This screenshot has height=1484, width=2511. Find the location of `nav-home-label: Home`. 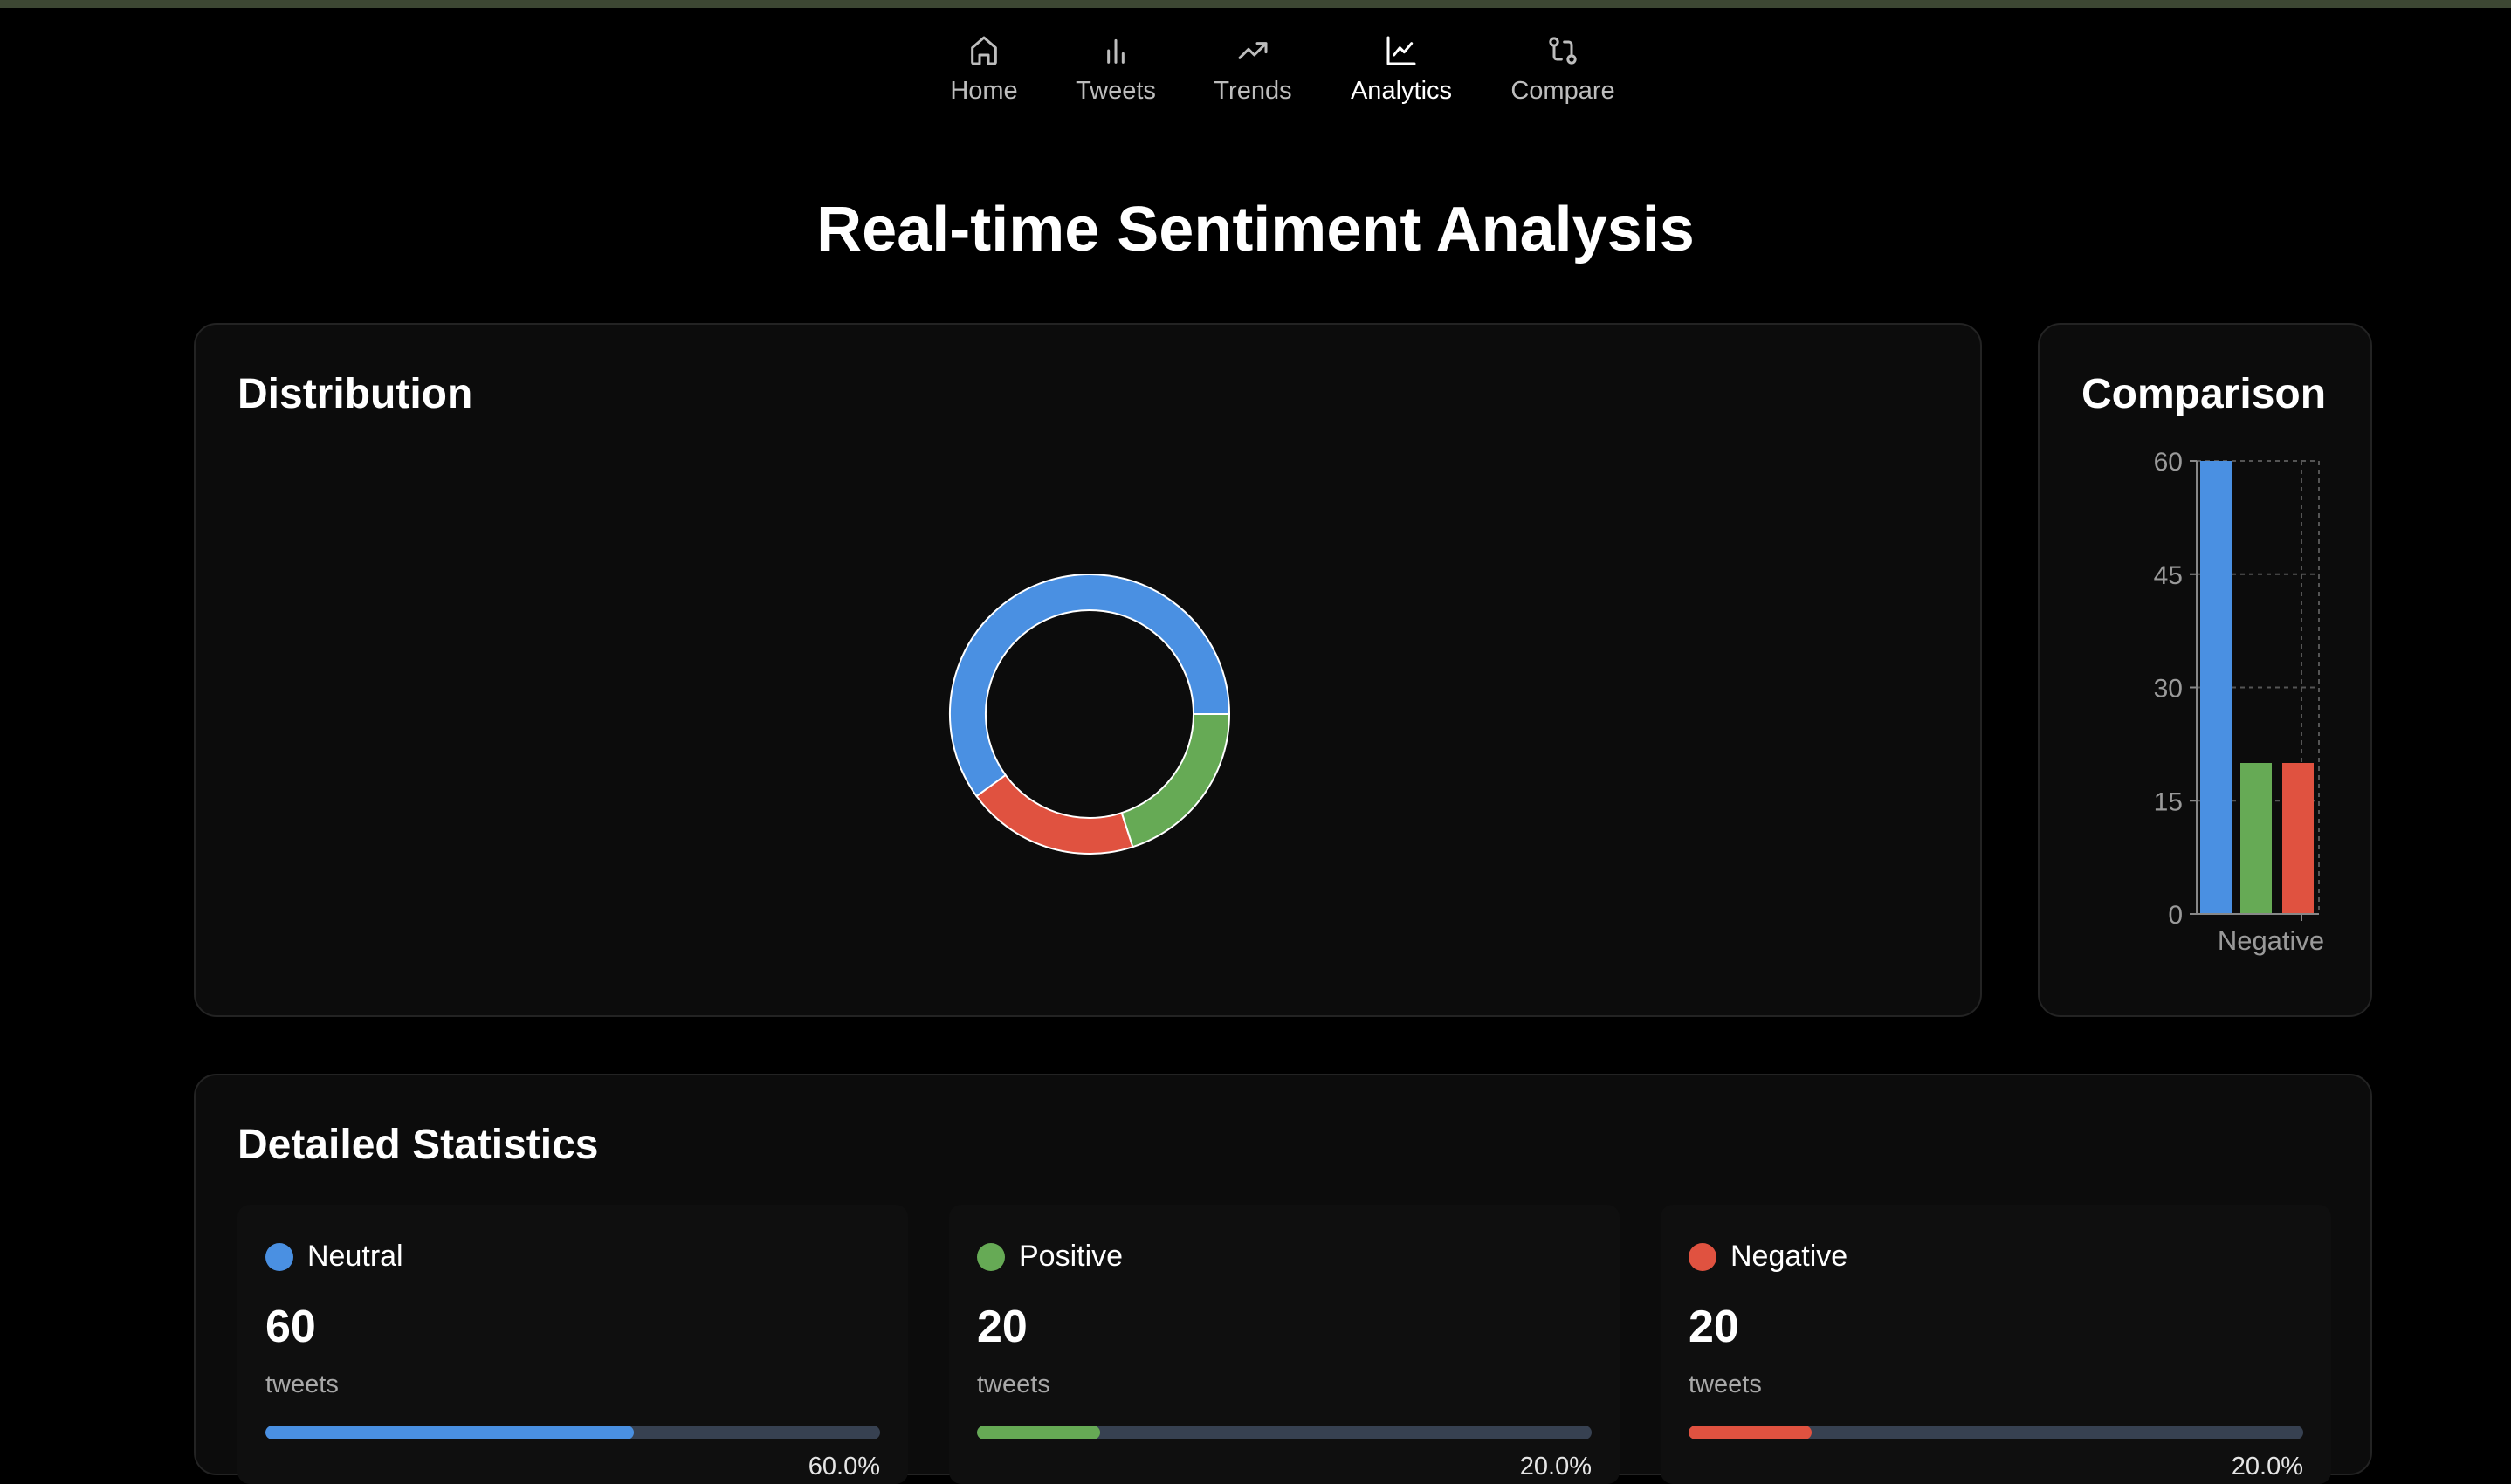

nav-home-label: Home is located at coordinates (984, 91).